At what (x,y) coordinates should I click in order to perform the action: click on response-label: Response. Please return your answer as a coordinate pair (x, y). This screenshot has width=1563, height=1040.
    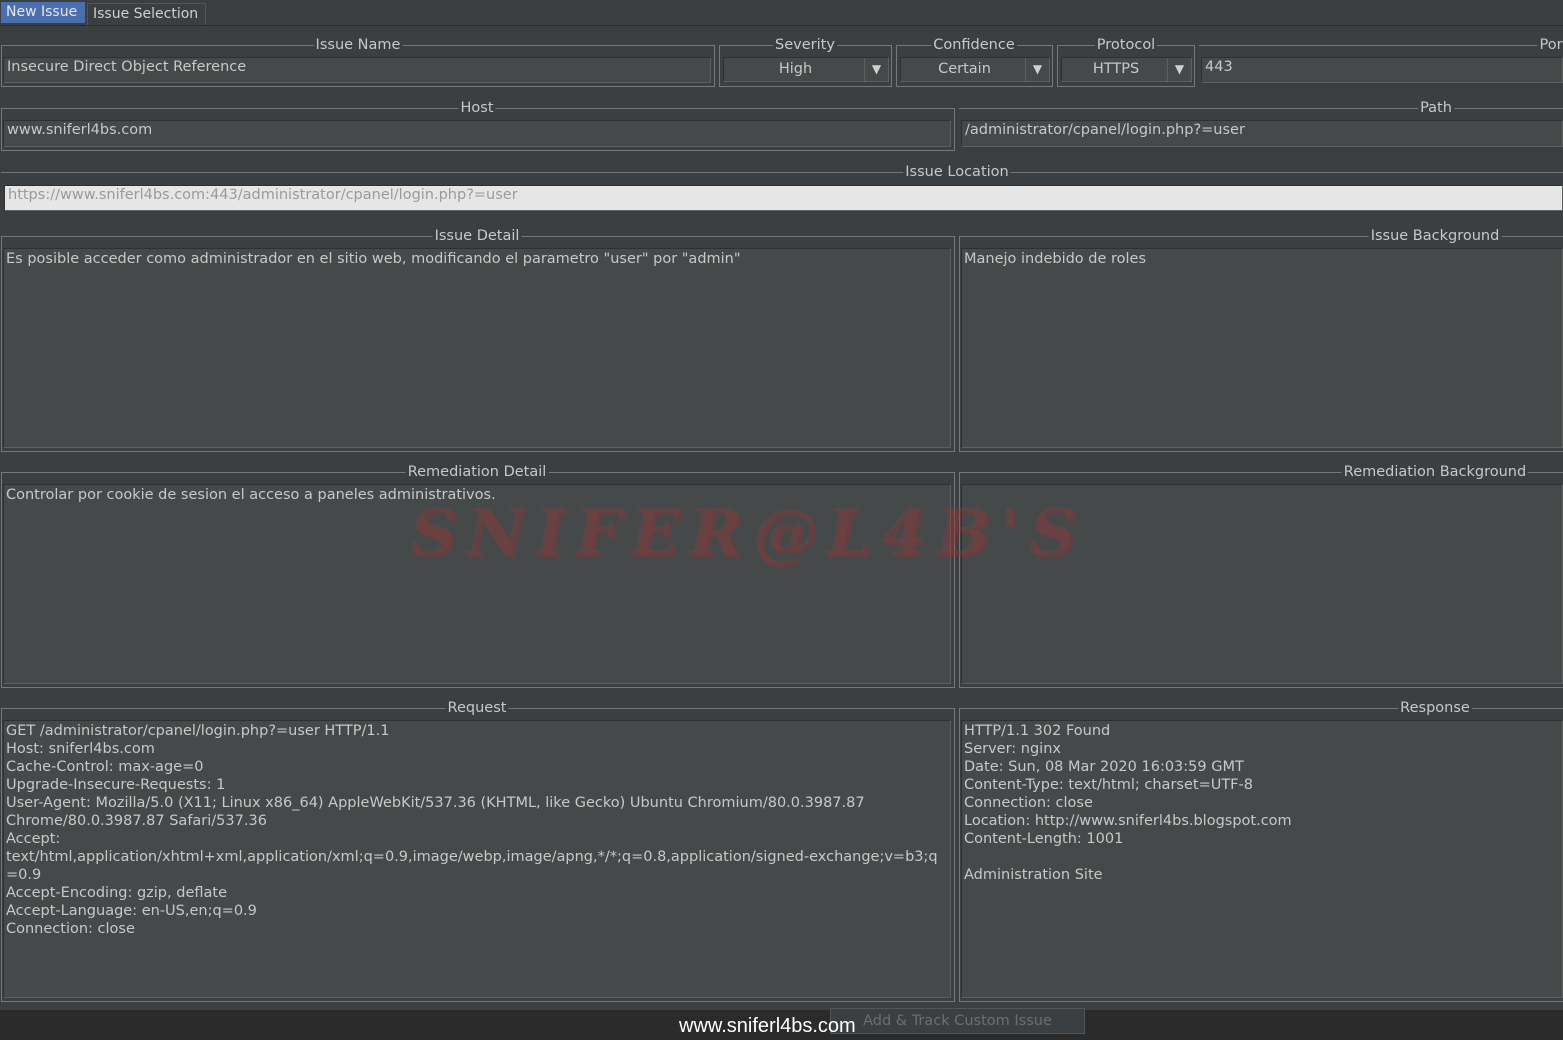
    Looking at the image, I should click on (1435, 708).